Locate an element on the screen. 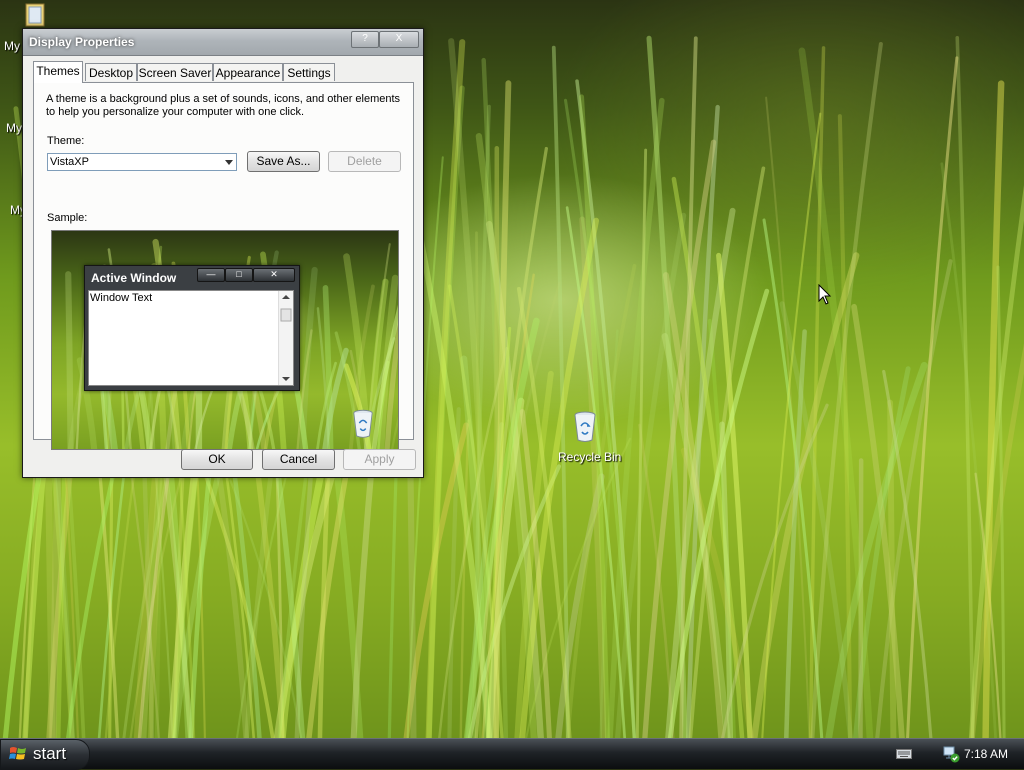 The width and height of the screenshot is (1024, 770). help-button: ? is located at coordinates (365, 39).